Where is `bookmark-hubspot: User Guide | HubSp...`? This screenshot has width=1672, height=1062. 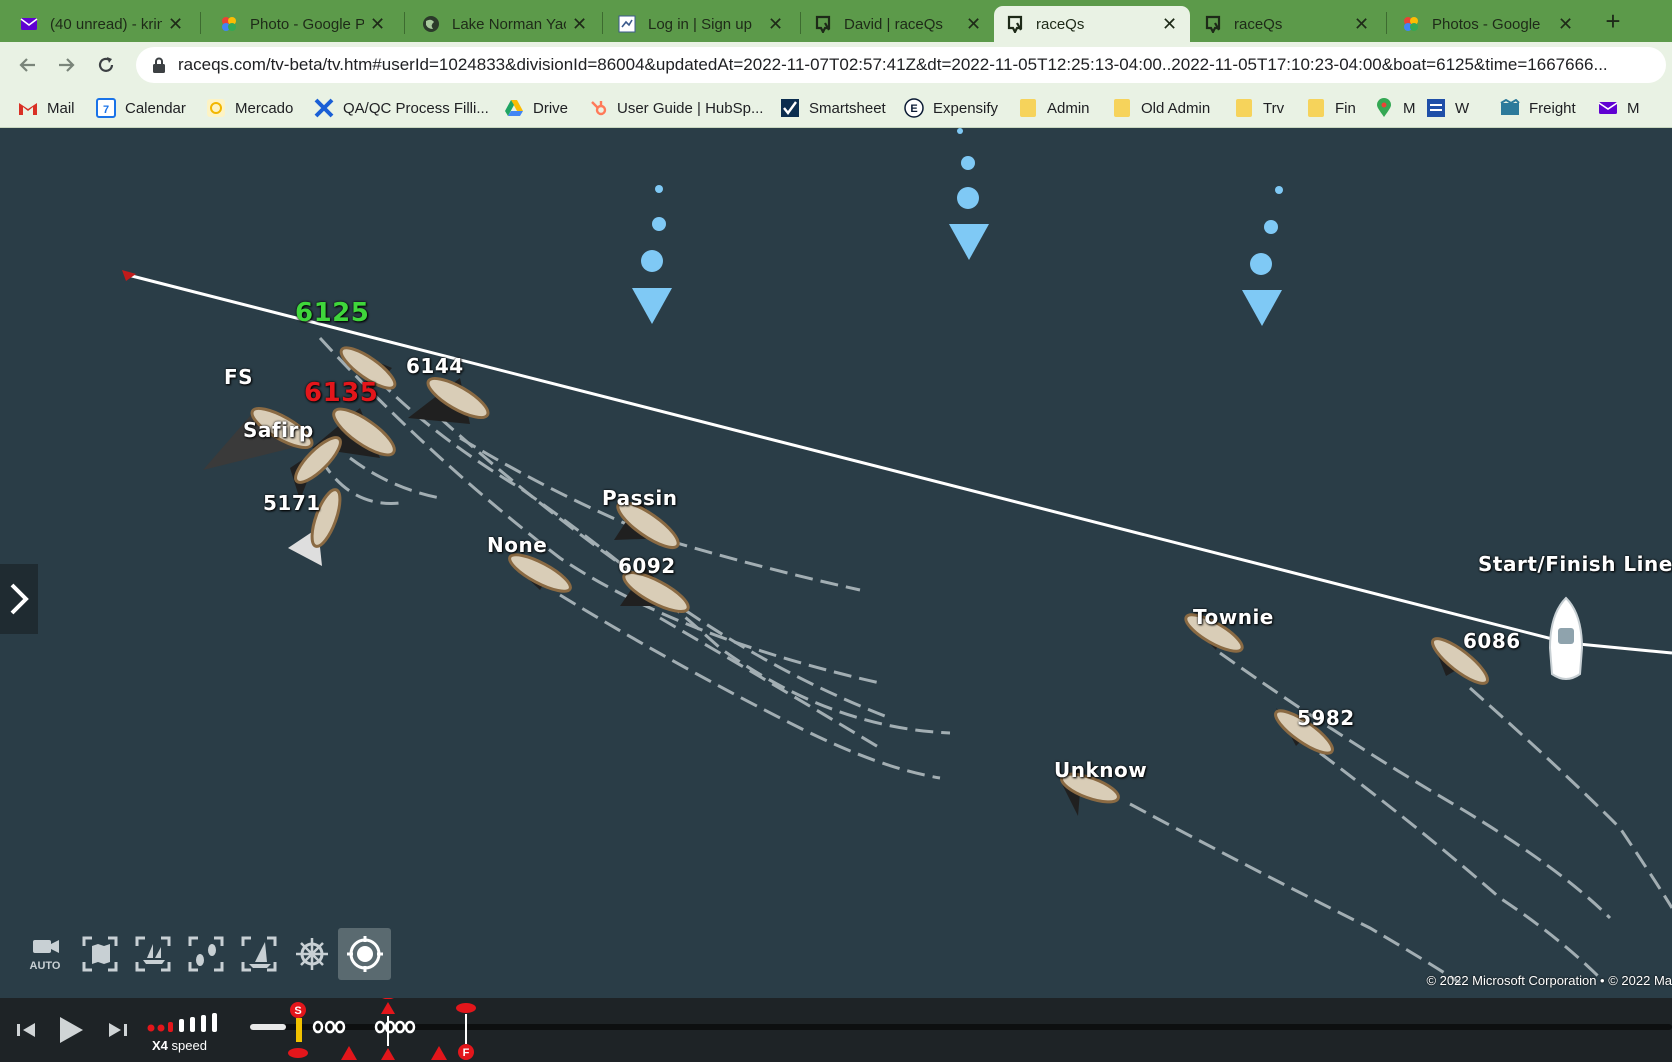 bookmark-hubspot: User Guide | HubSp... is located at coordinates (675, 108).